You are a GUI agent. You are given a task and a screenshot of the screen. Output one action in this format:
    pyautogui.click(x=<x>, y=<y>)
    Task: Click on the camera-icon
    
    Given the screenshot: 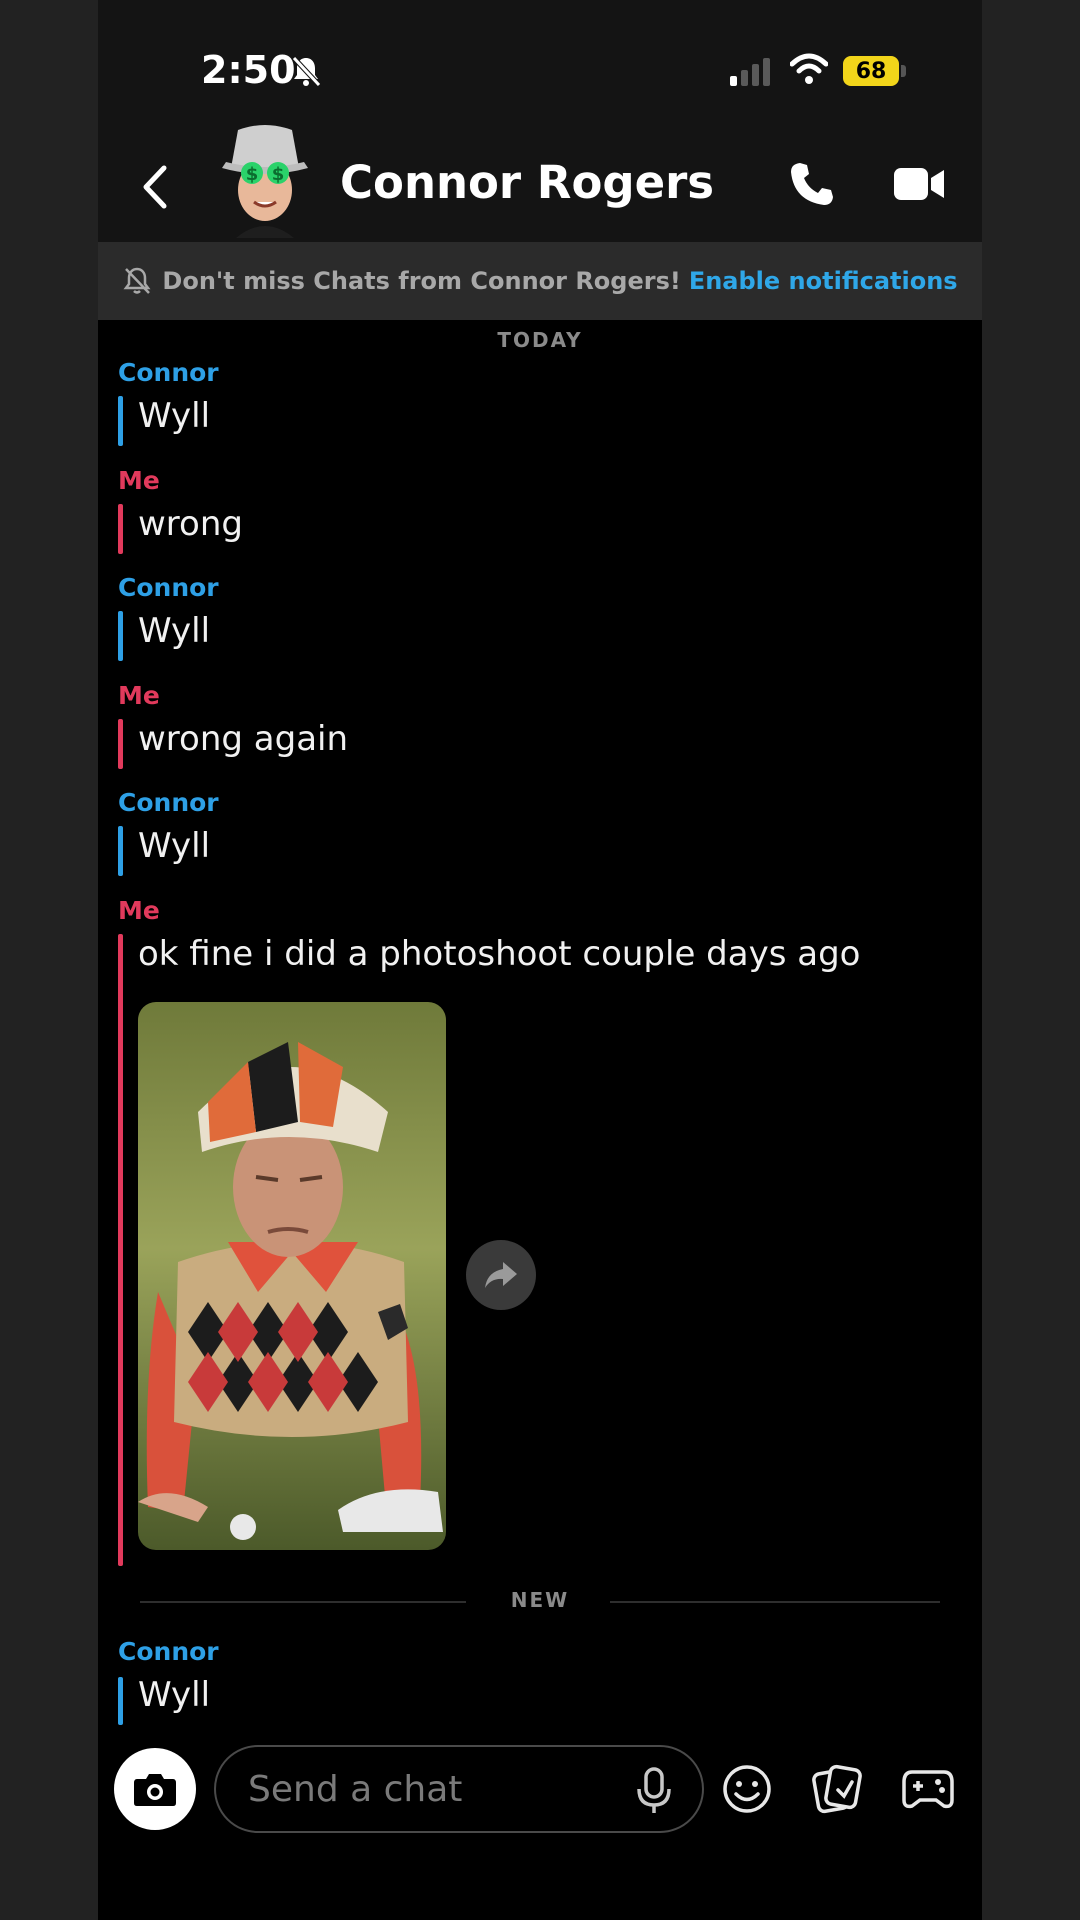 What is the action you would take?
    pyautogui.click(x=155, y=1790)
    